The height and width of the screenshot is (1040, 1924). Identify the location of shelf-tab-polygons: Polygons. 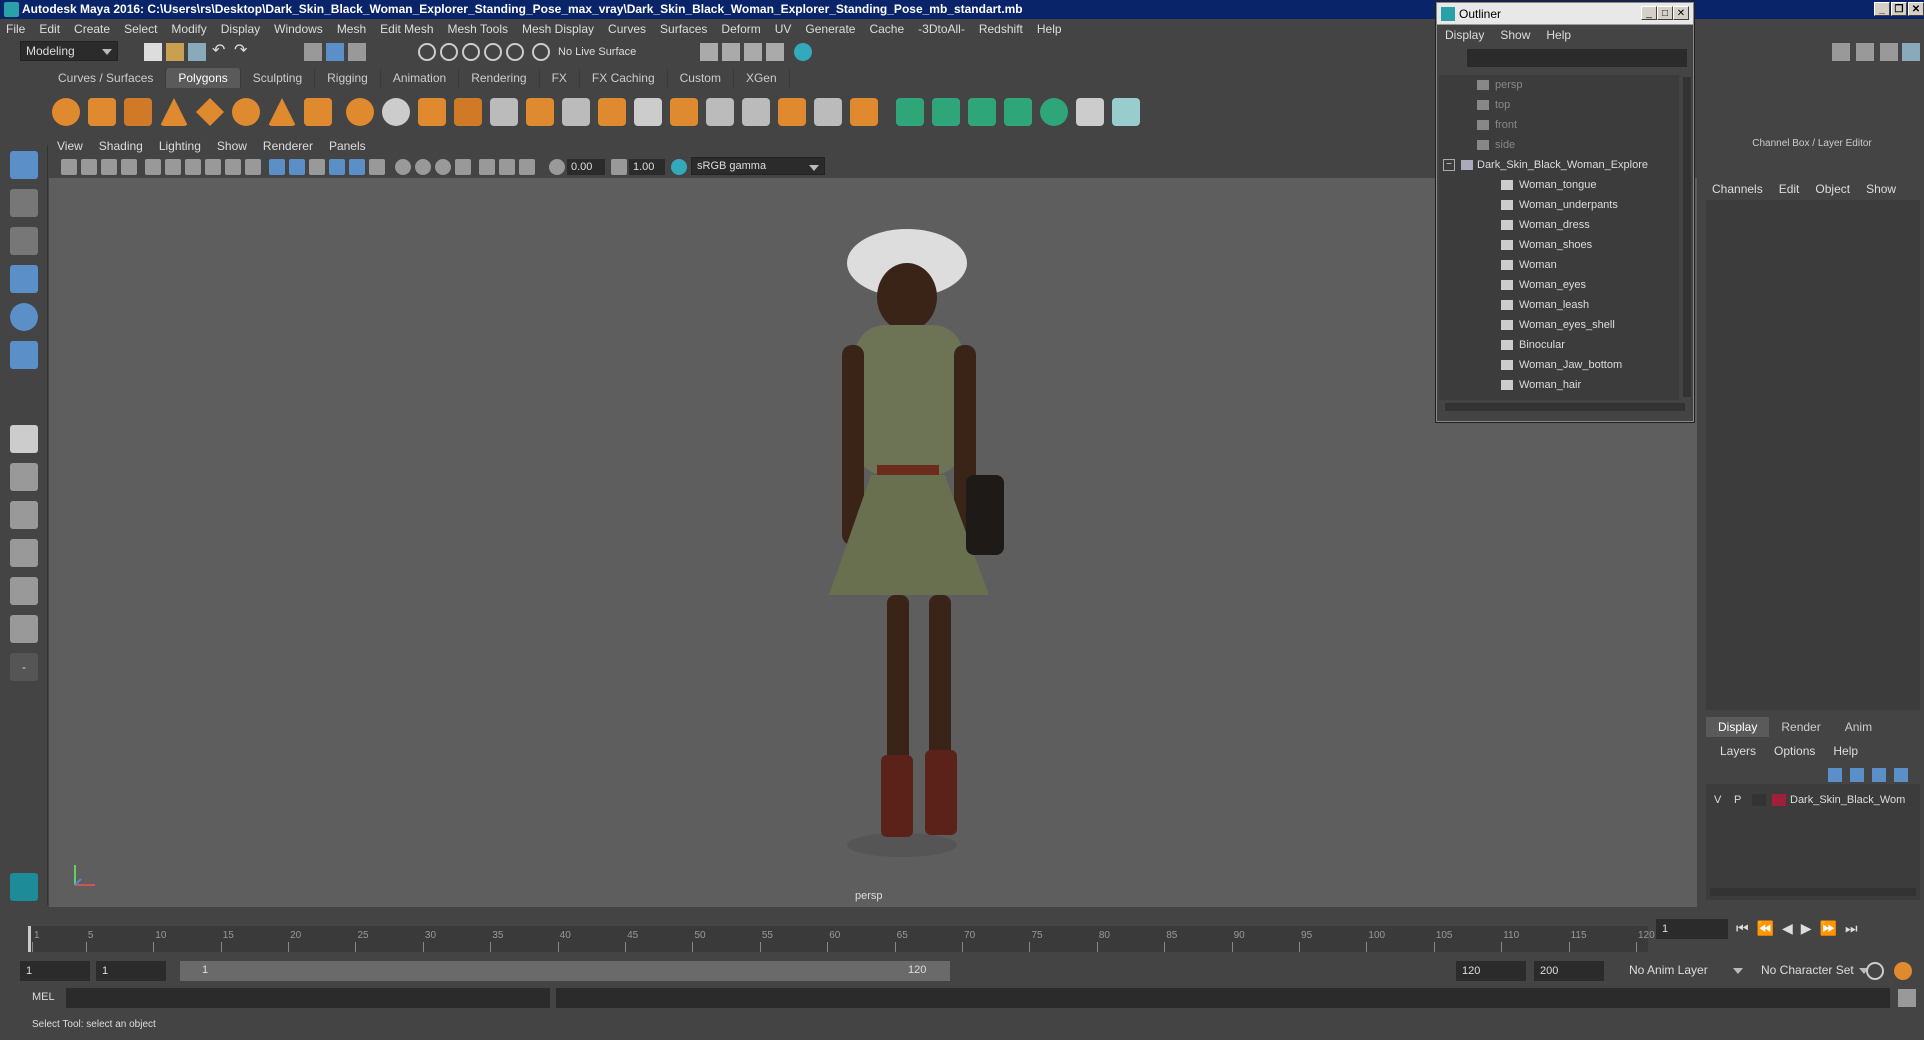
(203, 78).